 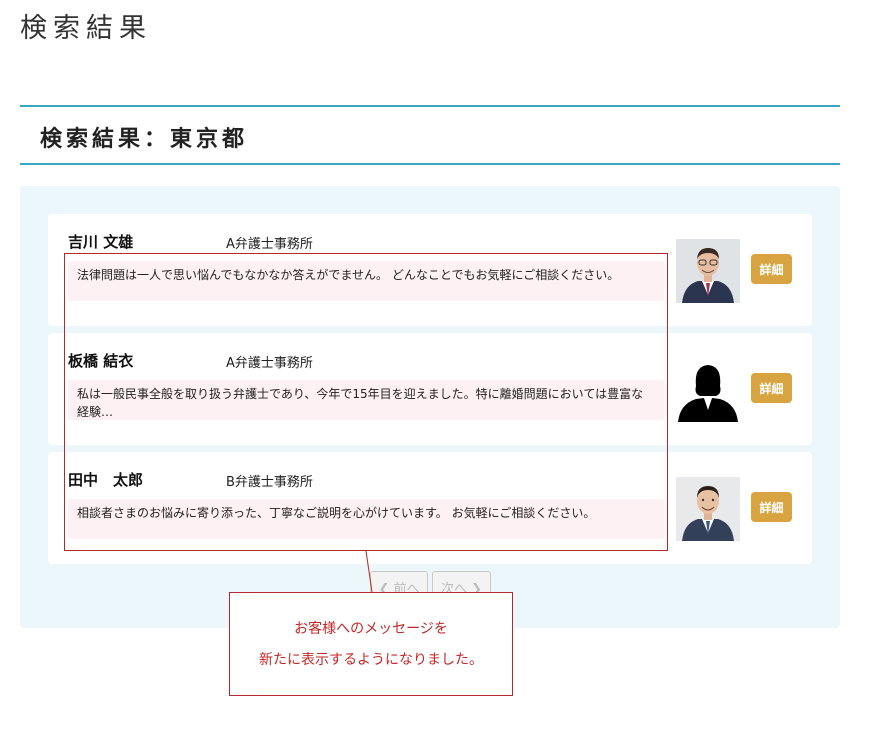 I want to click on lawyer-name: 吉川 文雄, so click(x=101, y=242).